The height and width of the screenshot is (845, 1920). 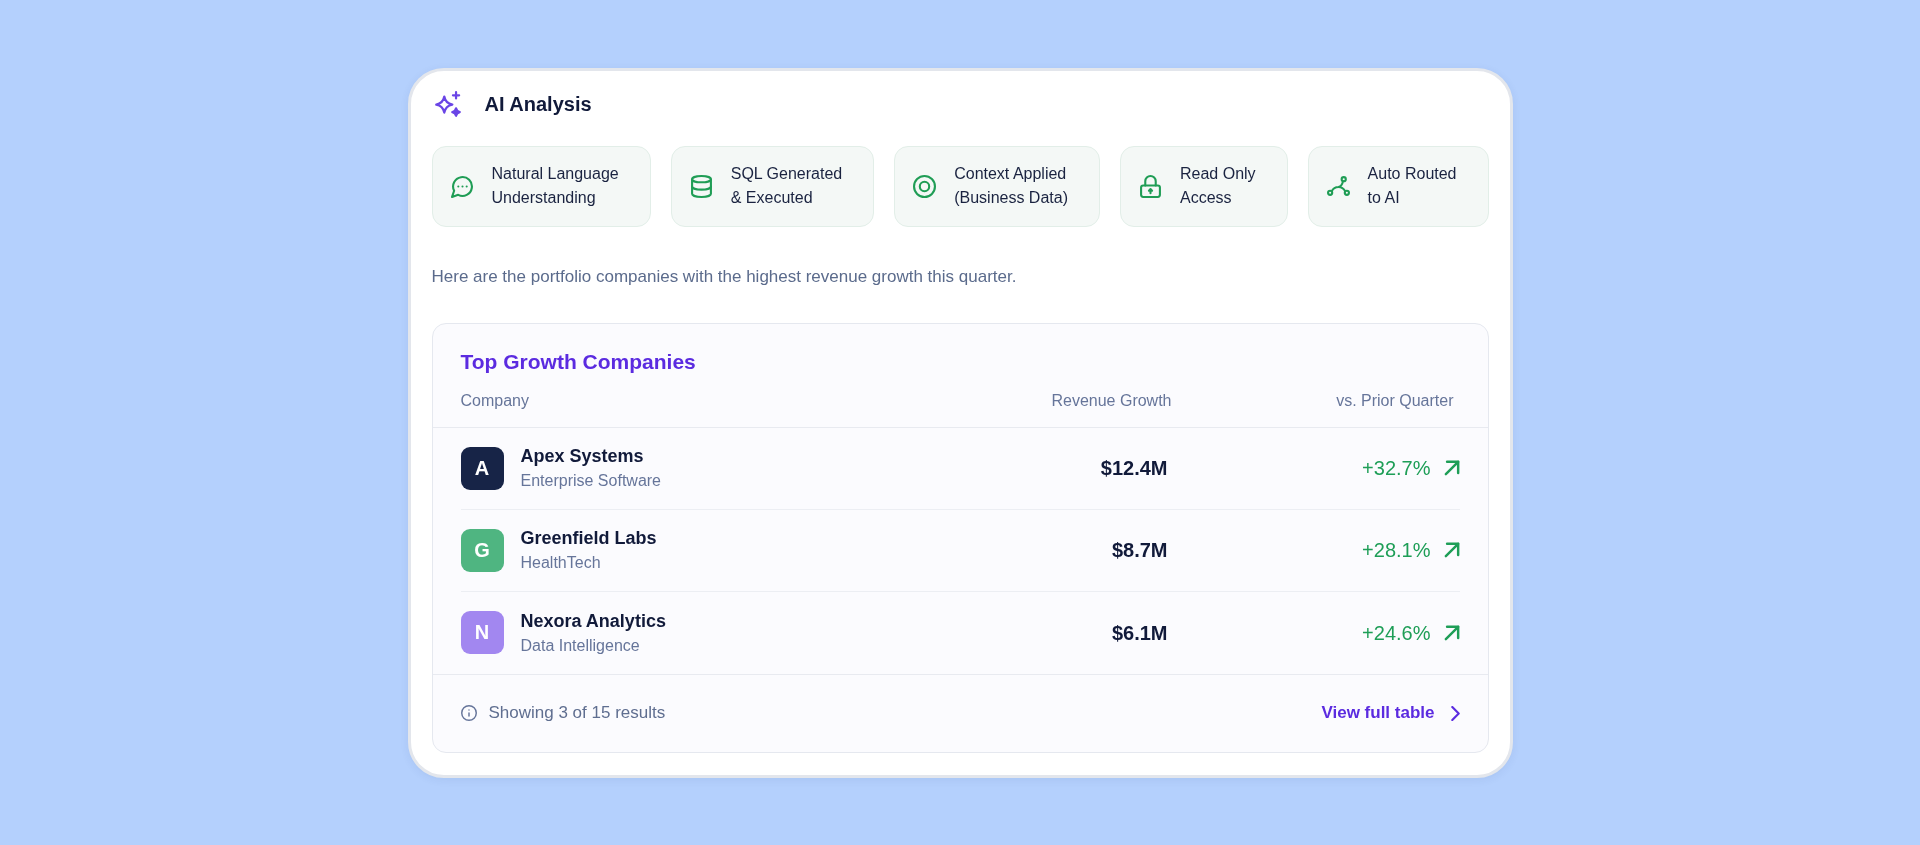 What do you see at coordinates (578, 361) in the screenshot?
I see `table-title: Top Growth Companies` at bounding box center [578, 361].